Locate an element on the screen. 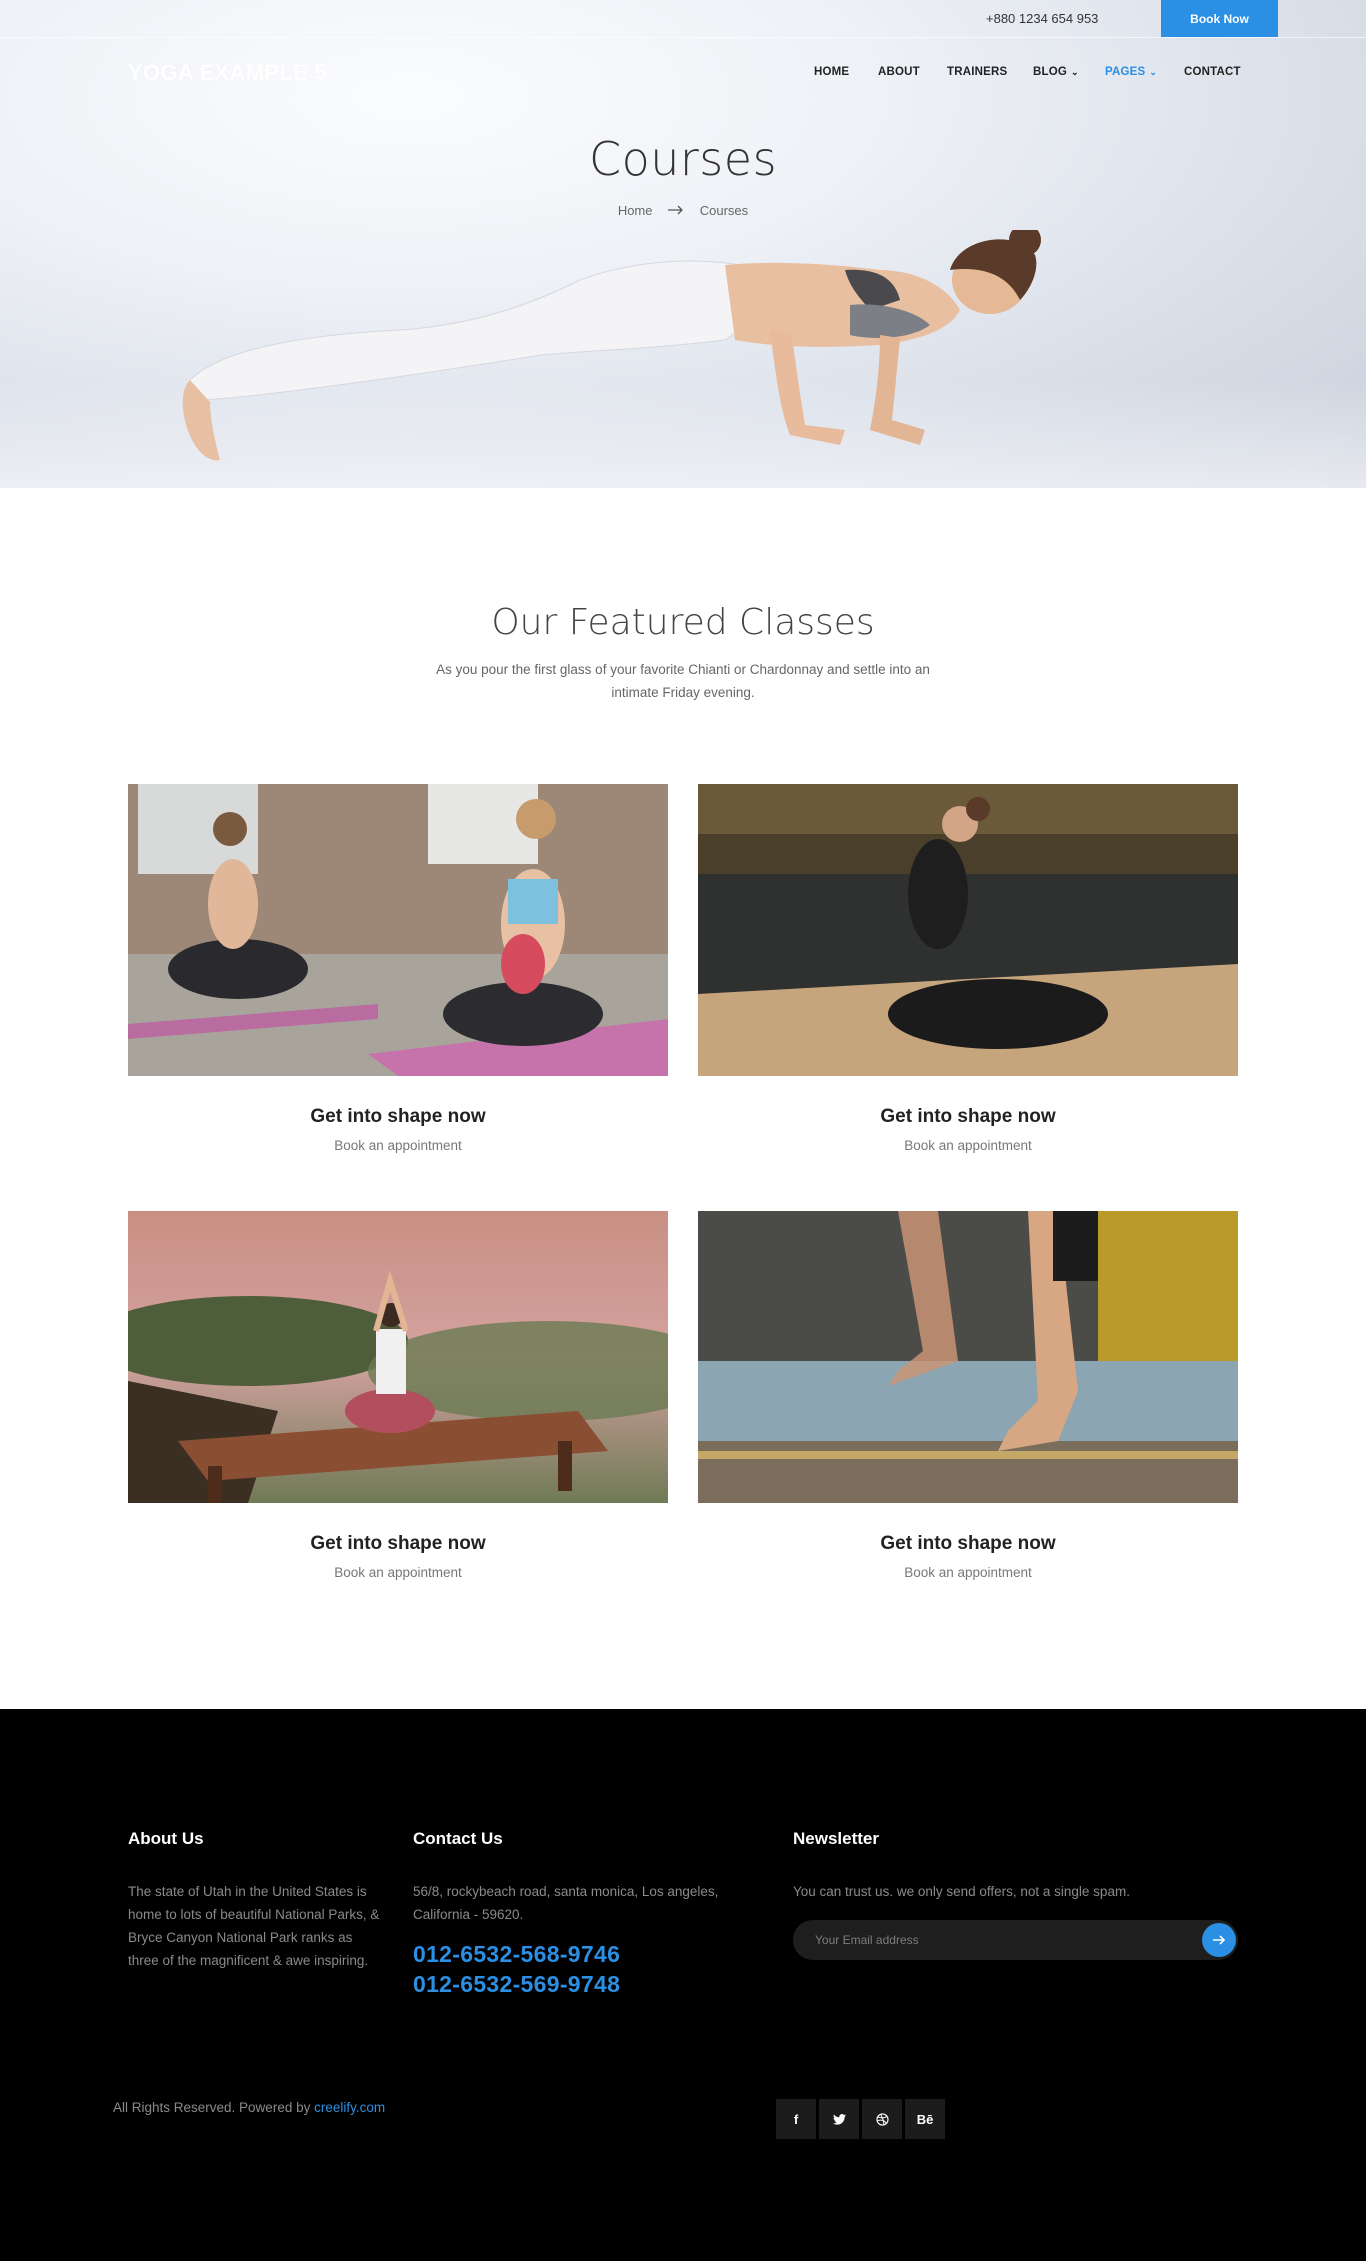 The height and width of the screenshot is (2261, 1366). newsletter-submit-button is located at coordinates (1219, 1940).